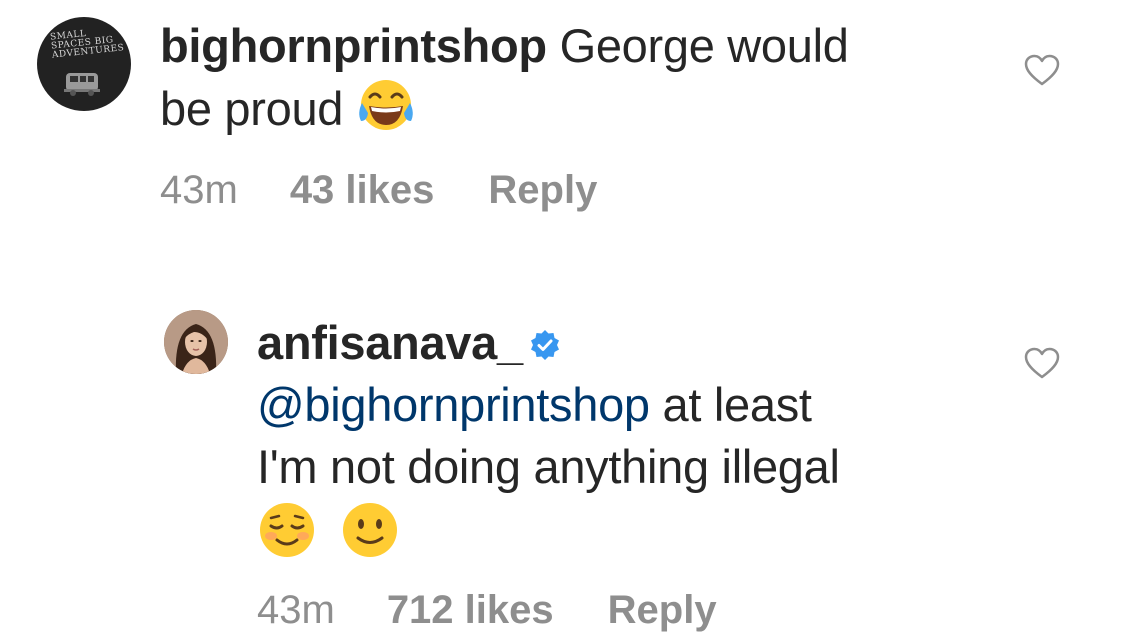 This screenshot has height=634, width=1125. I want to click on tears-of-joy-emoji, so click(386, 105).